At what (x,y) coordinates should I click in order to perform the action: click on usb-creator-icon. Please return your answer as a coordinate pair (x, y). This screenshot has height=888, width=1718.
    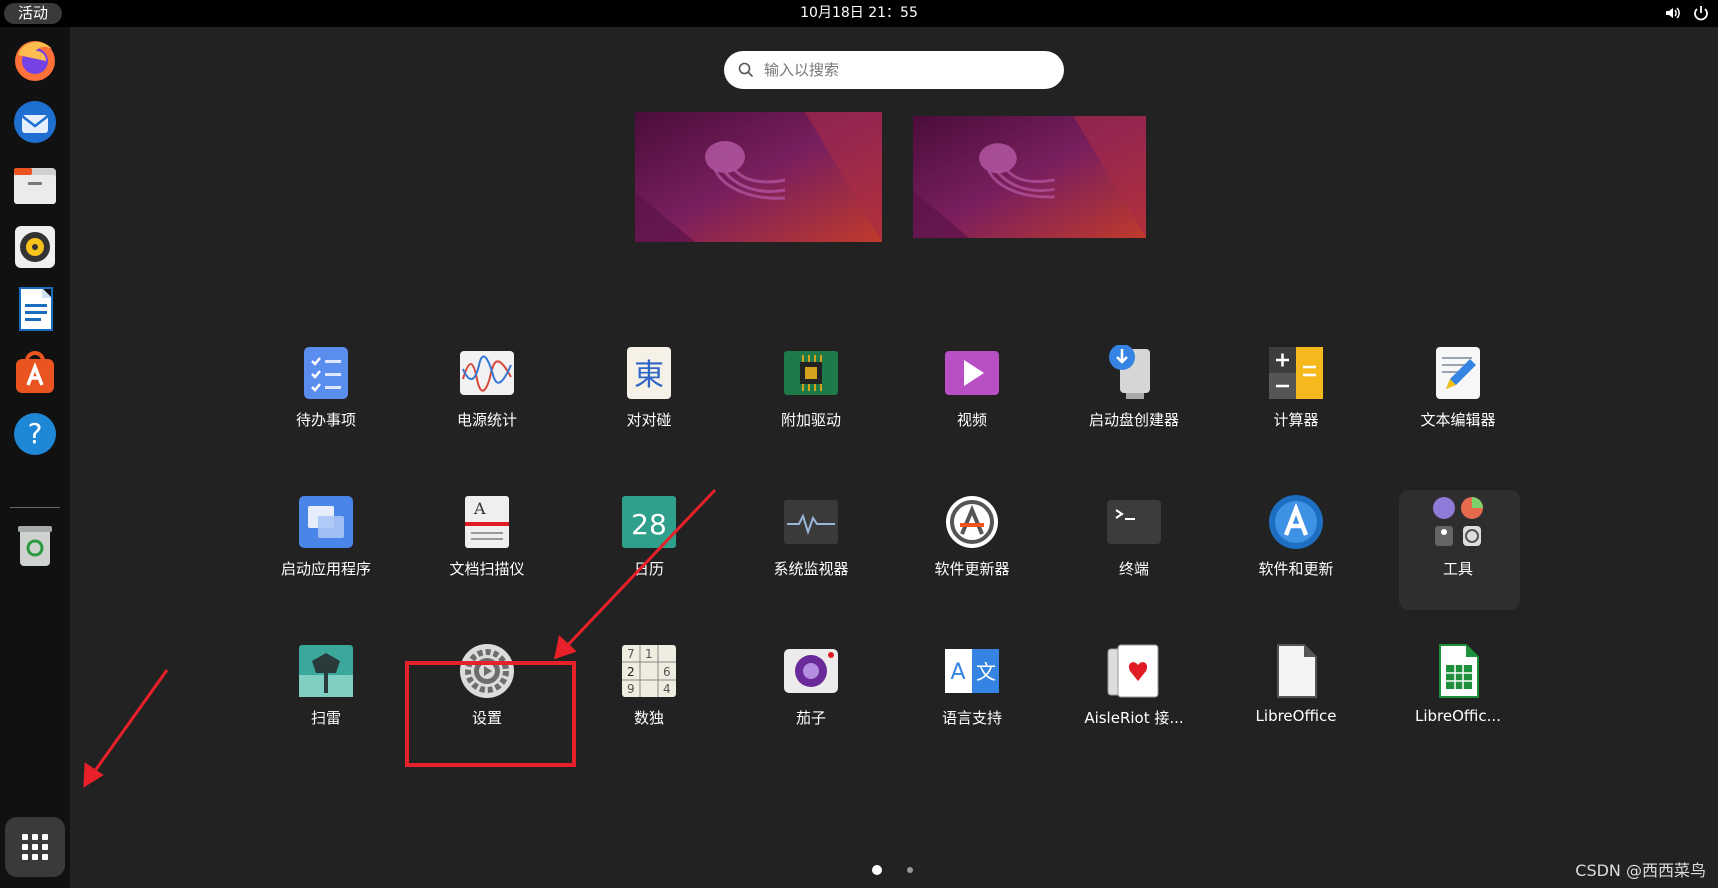
    Looking at the image, I should click on (1129, 371).